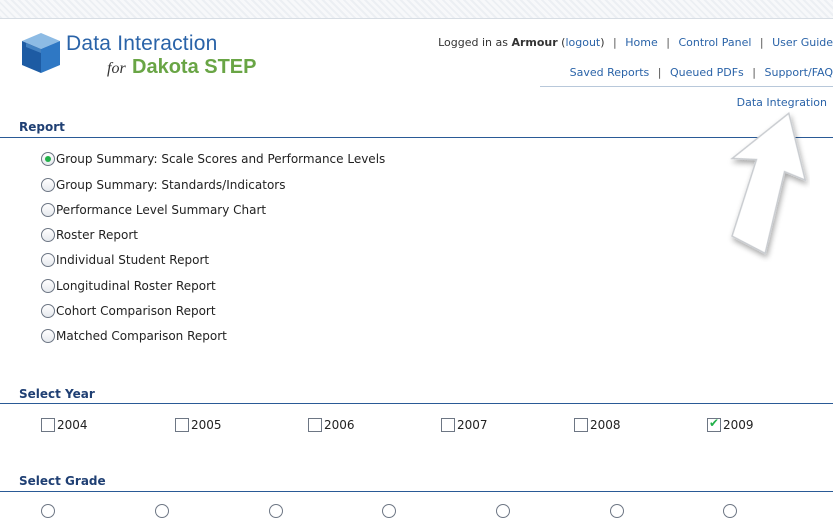  What do you see at coordinates (605, 425) in the screenshot?
I see `year-option-label: 2008` at bounding box center [605, 425].